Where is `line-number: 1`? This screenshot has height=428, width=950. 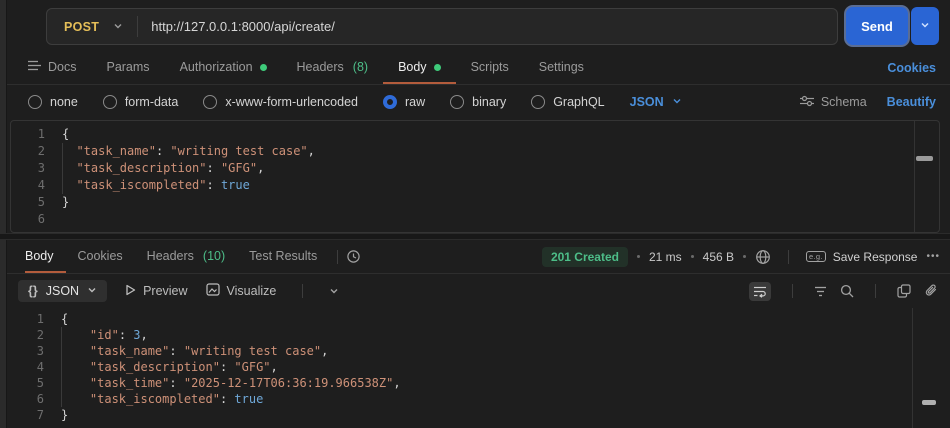
line-number: 1 is located at coordinates (40, 319).